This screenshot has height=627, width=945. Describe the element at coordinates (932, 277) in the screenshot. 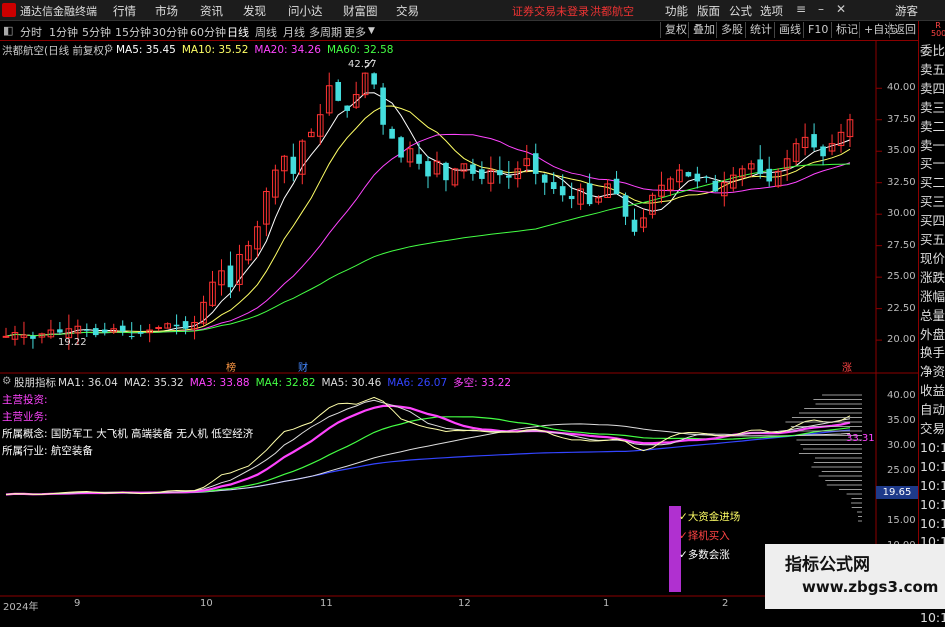

I see `side-panel-item: 涨跌` at that location.